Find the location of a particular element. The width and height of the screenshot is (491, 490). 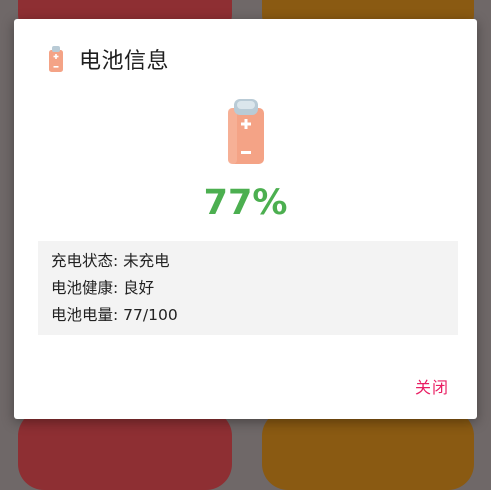

background-card-orange-bottom is located at coordinates (368, 450).